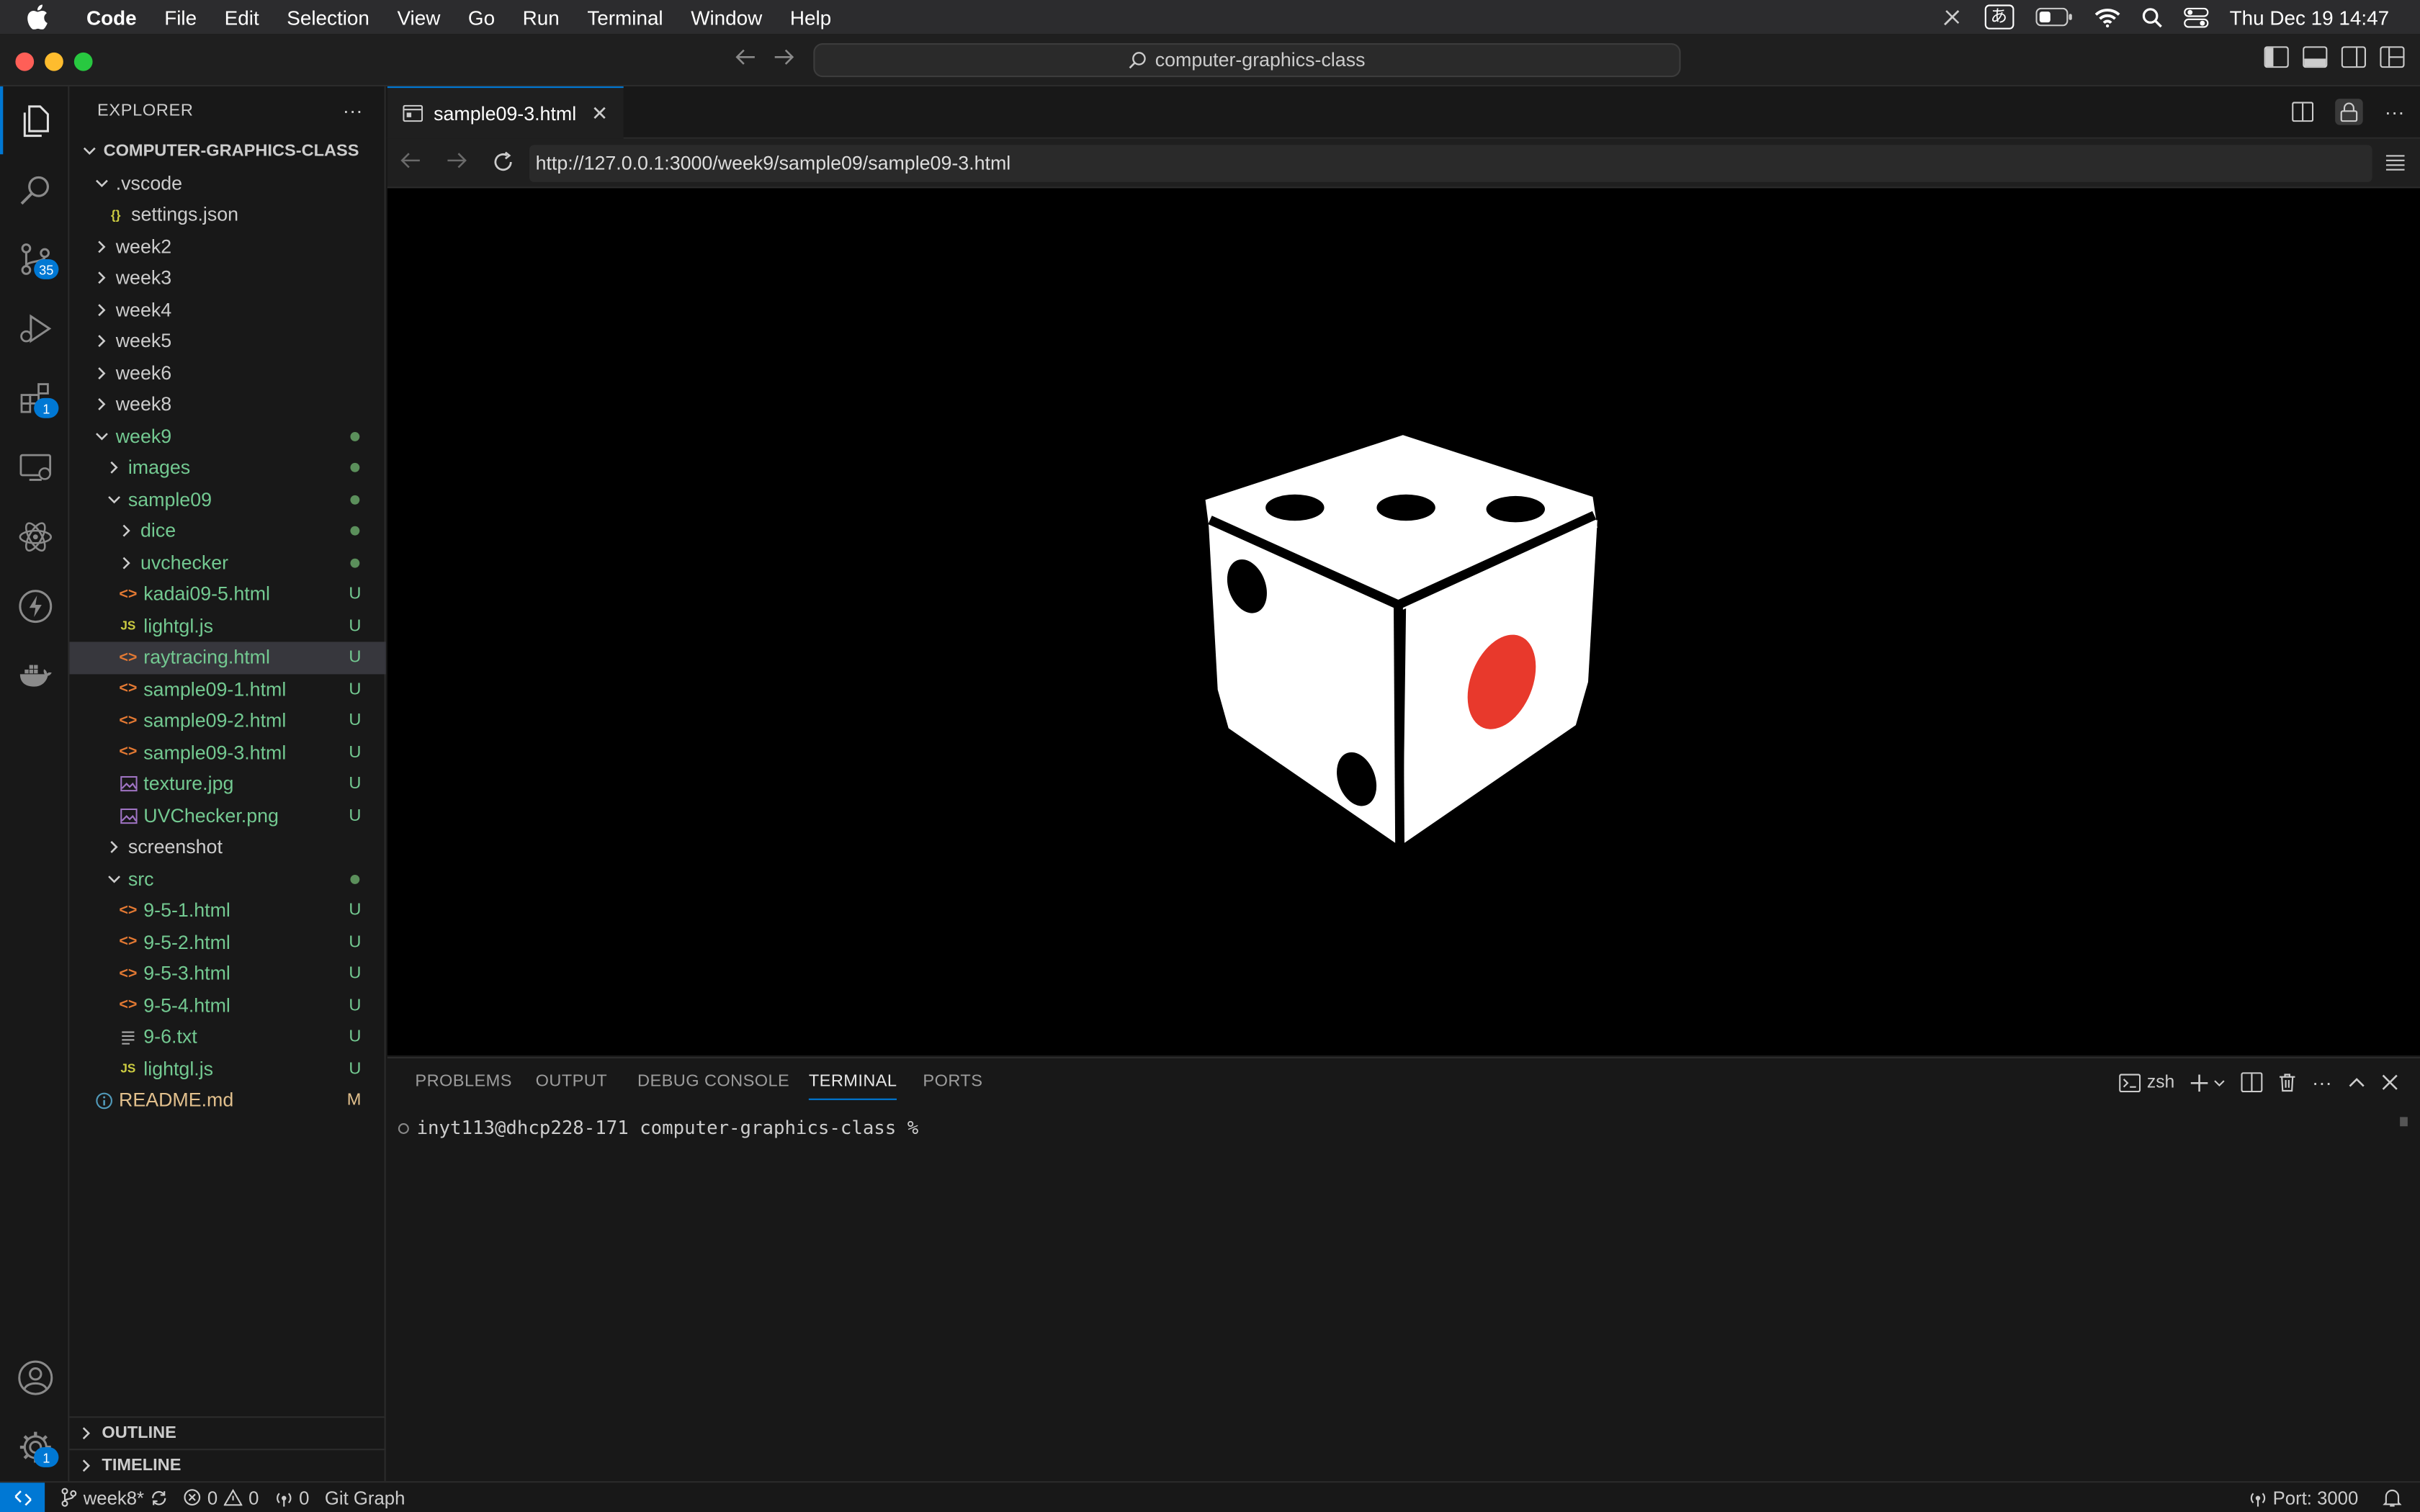 The width and height of the screenshot is (2420, 1512). What do you see at coordinates (227, 1100) in the screenshot?
I see `tree-item: README.md M` at bounding box center [227, 1100].